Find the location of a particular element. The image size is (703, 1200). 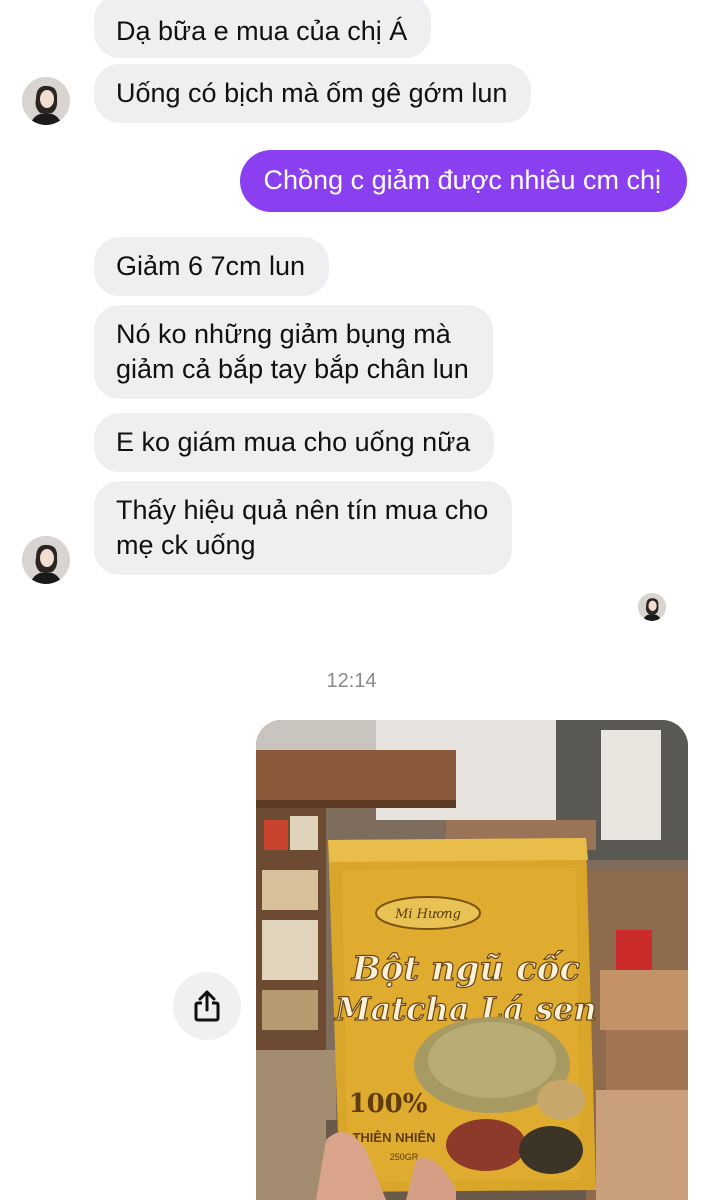

message-text: E ko giám mua cho uống nữa is located at coordinates (293, 442).